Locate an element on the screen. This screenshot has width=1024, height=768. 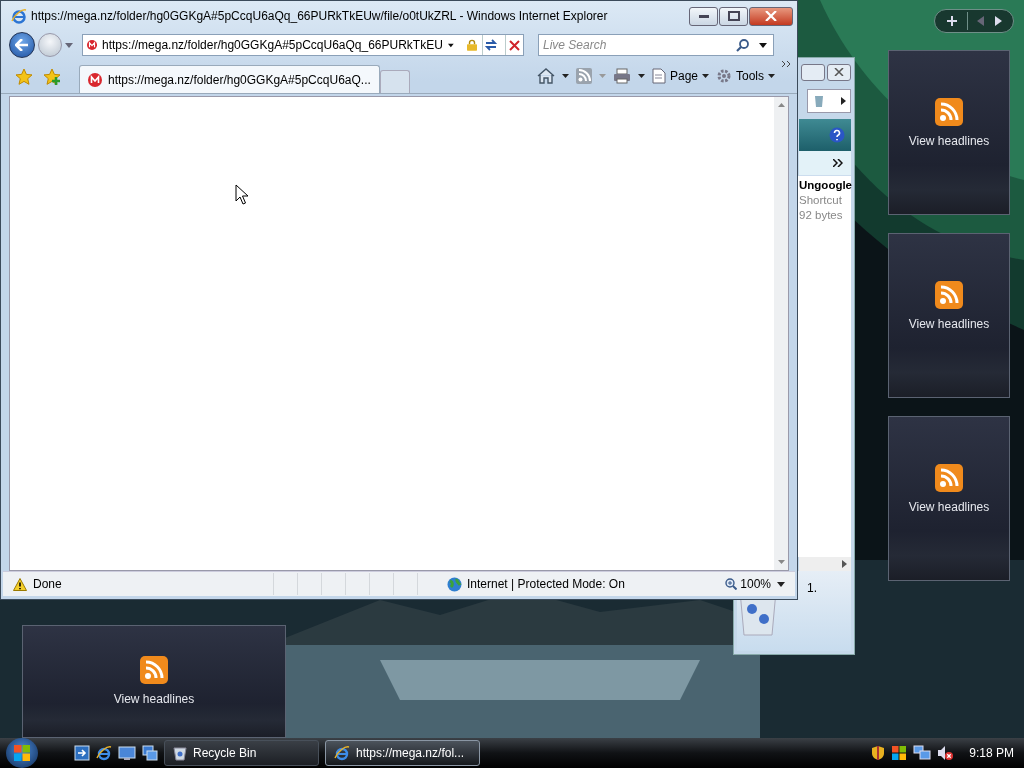
status-text: Done is located at coordinates (48, 584).